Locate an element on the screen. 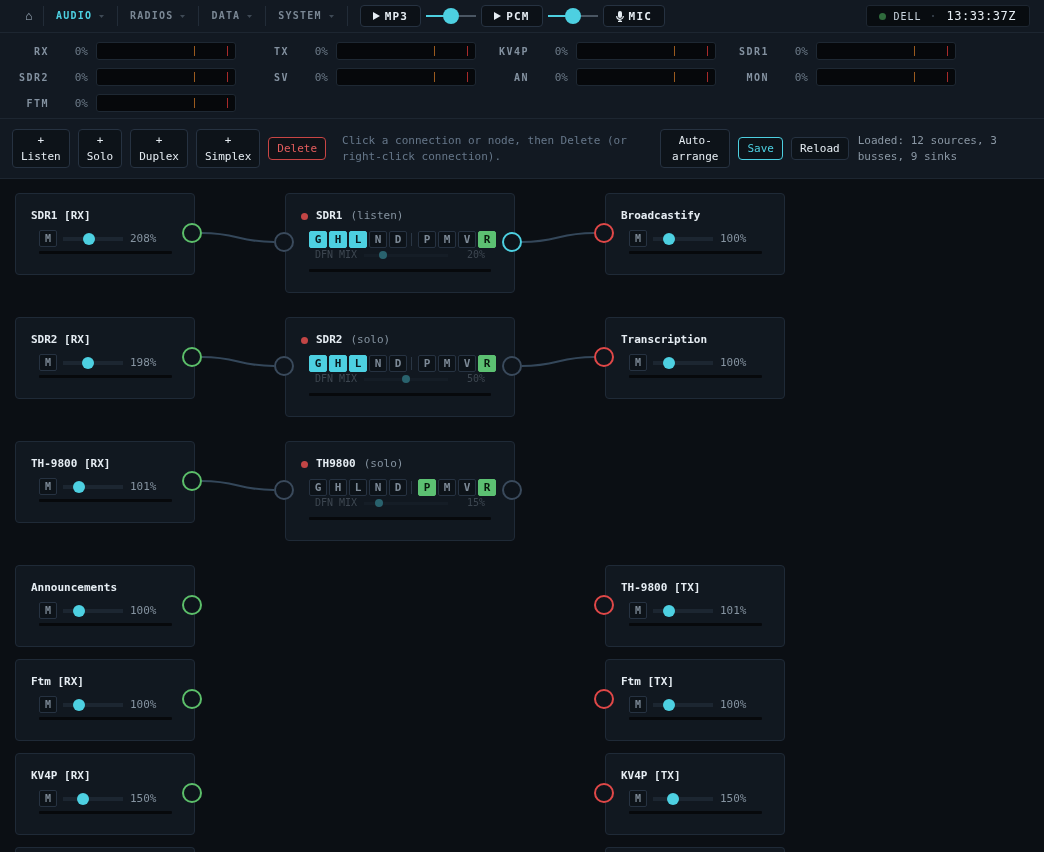 Image resolution: width=1044 pixels, height=852 pixels. reload-button: Reload is located at coordinates (819, 148).